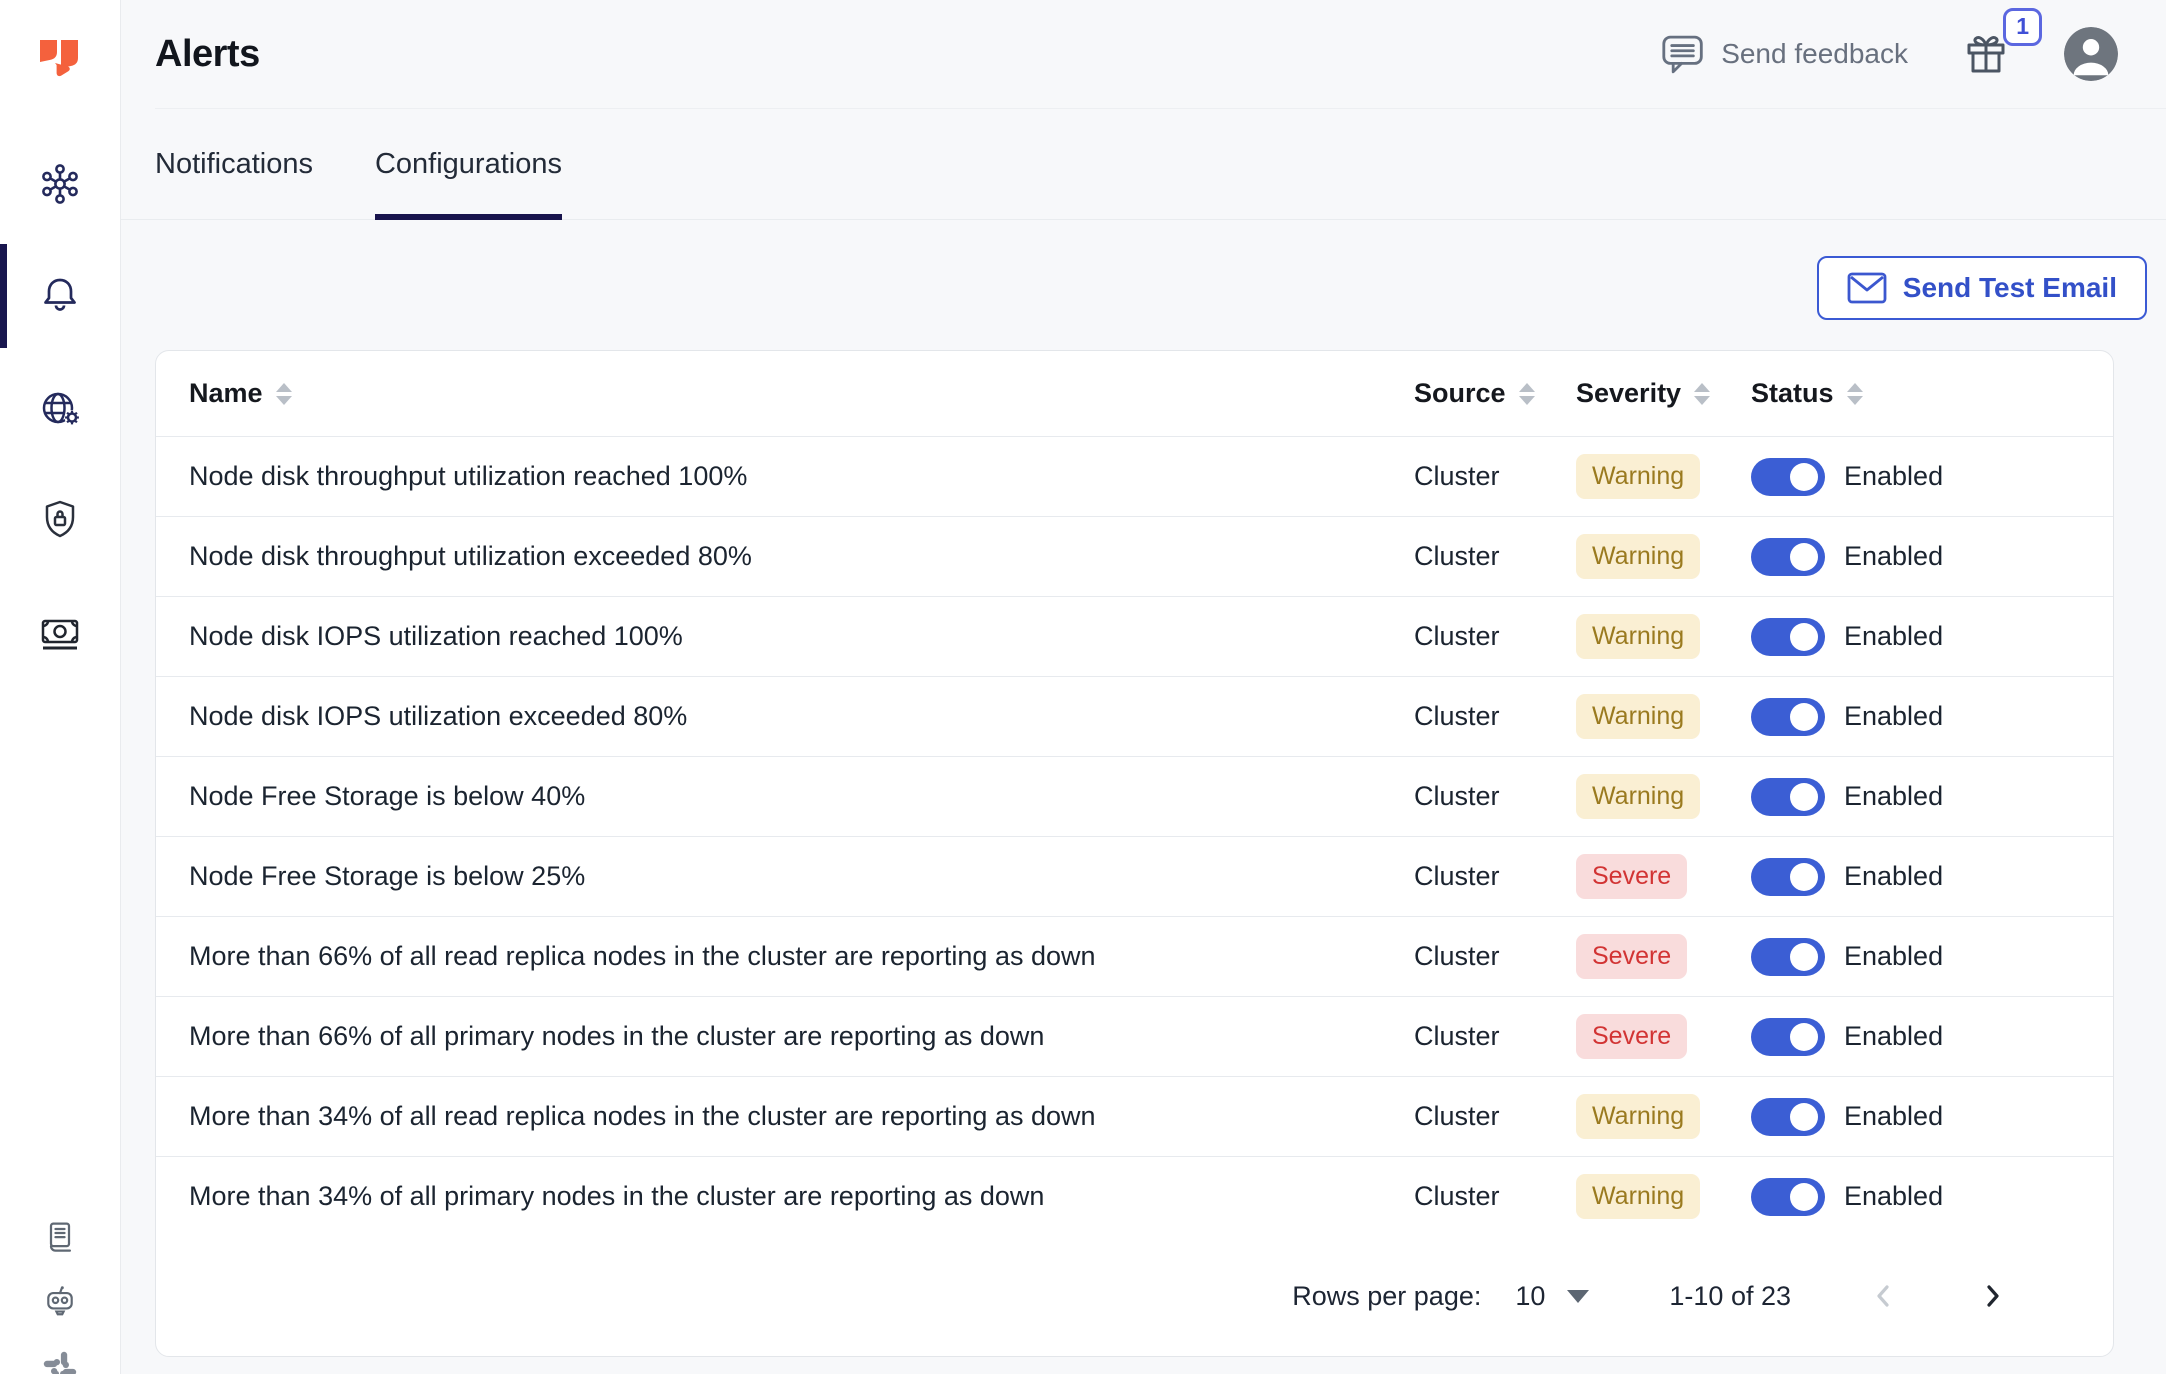 Image resolution: width=2166 pixels, height=1374 pixels. I want to click on sidebar-item-security, so click(60, 520).